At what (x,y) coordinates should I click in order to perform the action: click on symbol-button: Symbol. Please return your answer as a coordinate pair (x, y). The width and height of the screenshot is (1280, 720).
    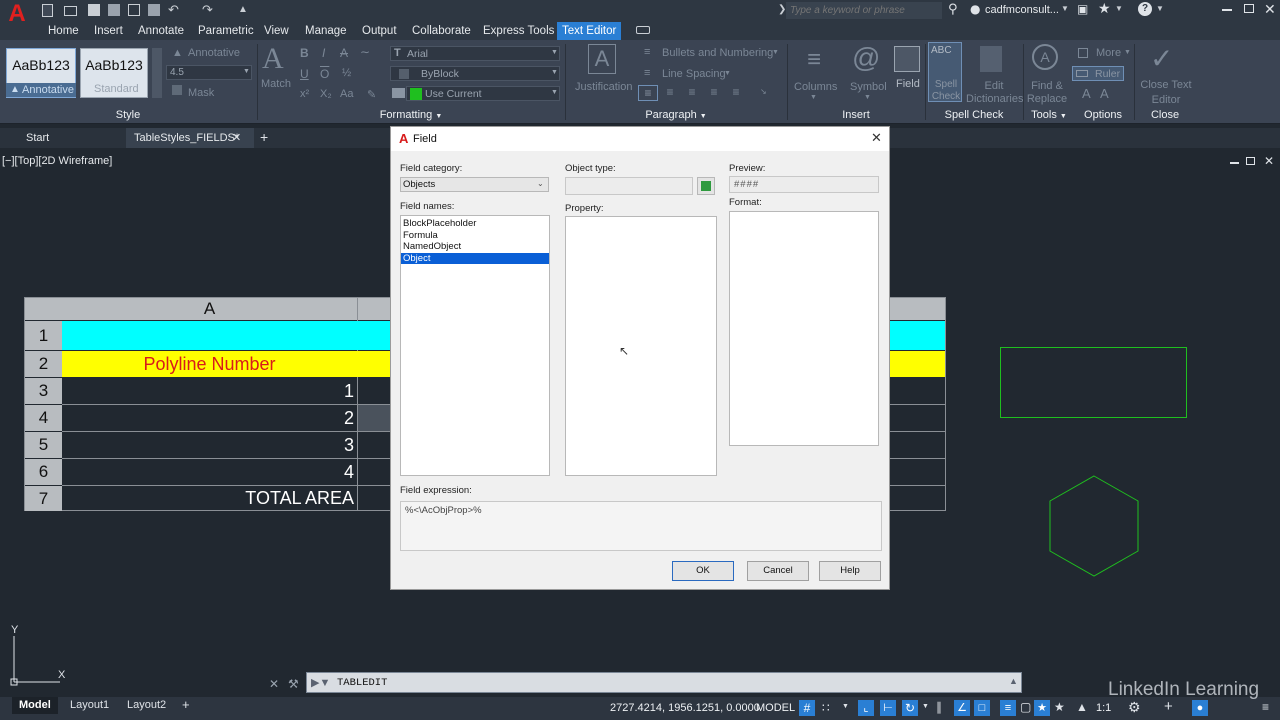
    Looking at the image, I should click on (868, 87).